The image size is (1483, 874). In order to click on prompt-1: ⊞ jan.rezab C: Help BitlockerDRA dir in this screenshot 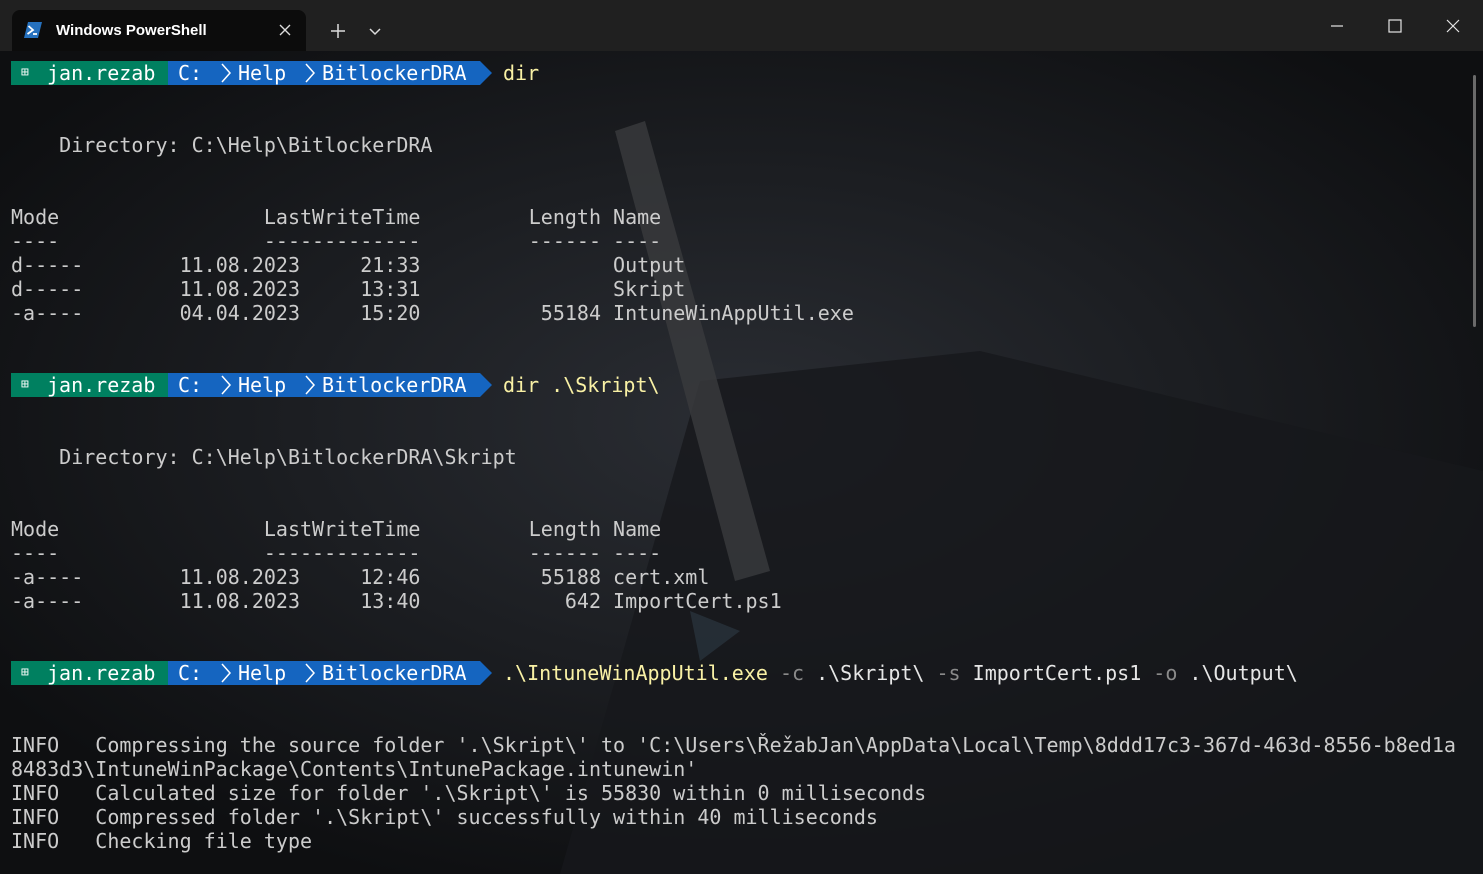, I will do `click(275, 73)`.